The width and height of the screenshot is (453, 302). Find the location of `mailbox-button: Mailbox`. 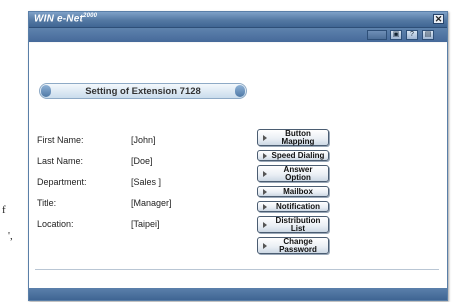

mailbox-button: Mailbox is located at coordinates (293, 191).